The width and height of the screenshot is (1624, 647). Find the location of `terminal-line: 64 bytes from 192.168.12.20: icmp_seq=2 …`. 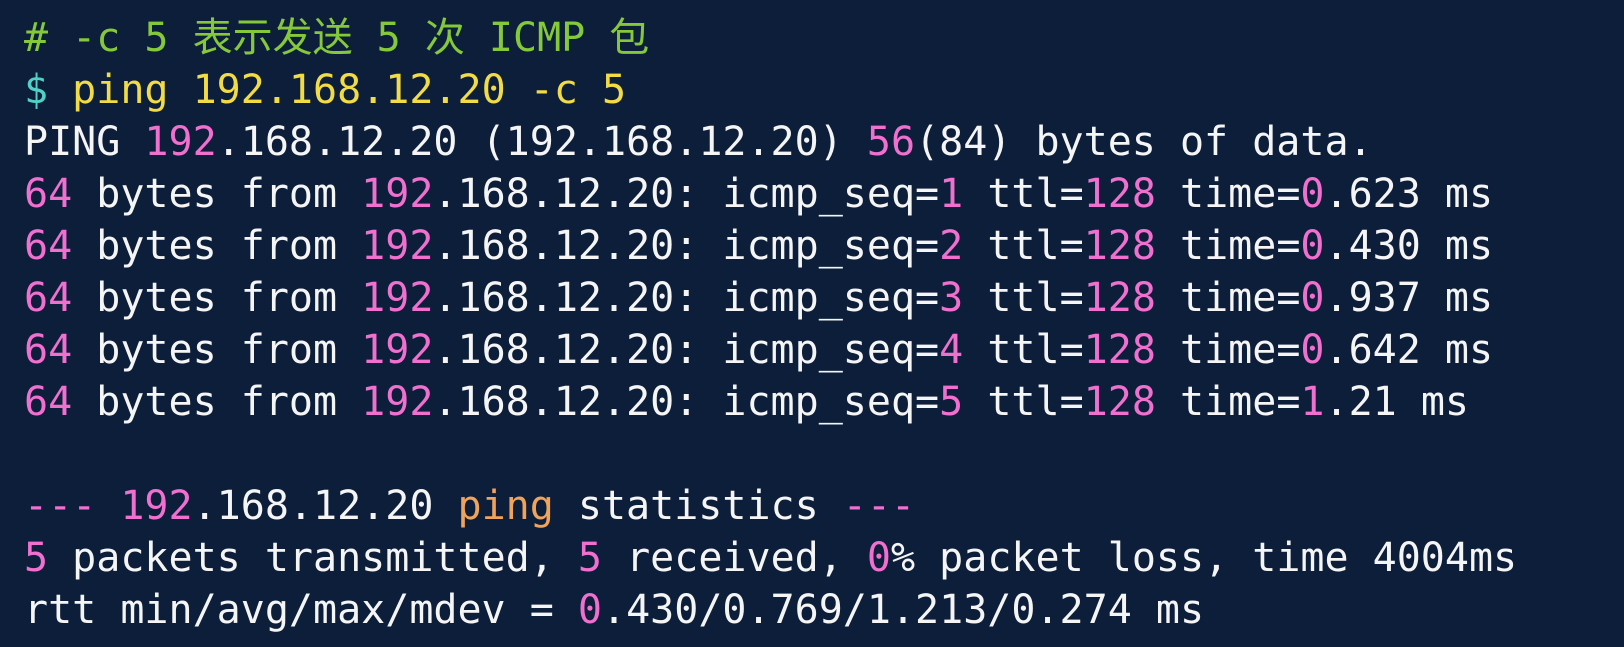

terminal-line: 64 bytes from 192.168.12.20: icmp_seq=2 … is located at coordinates (824, 246).